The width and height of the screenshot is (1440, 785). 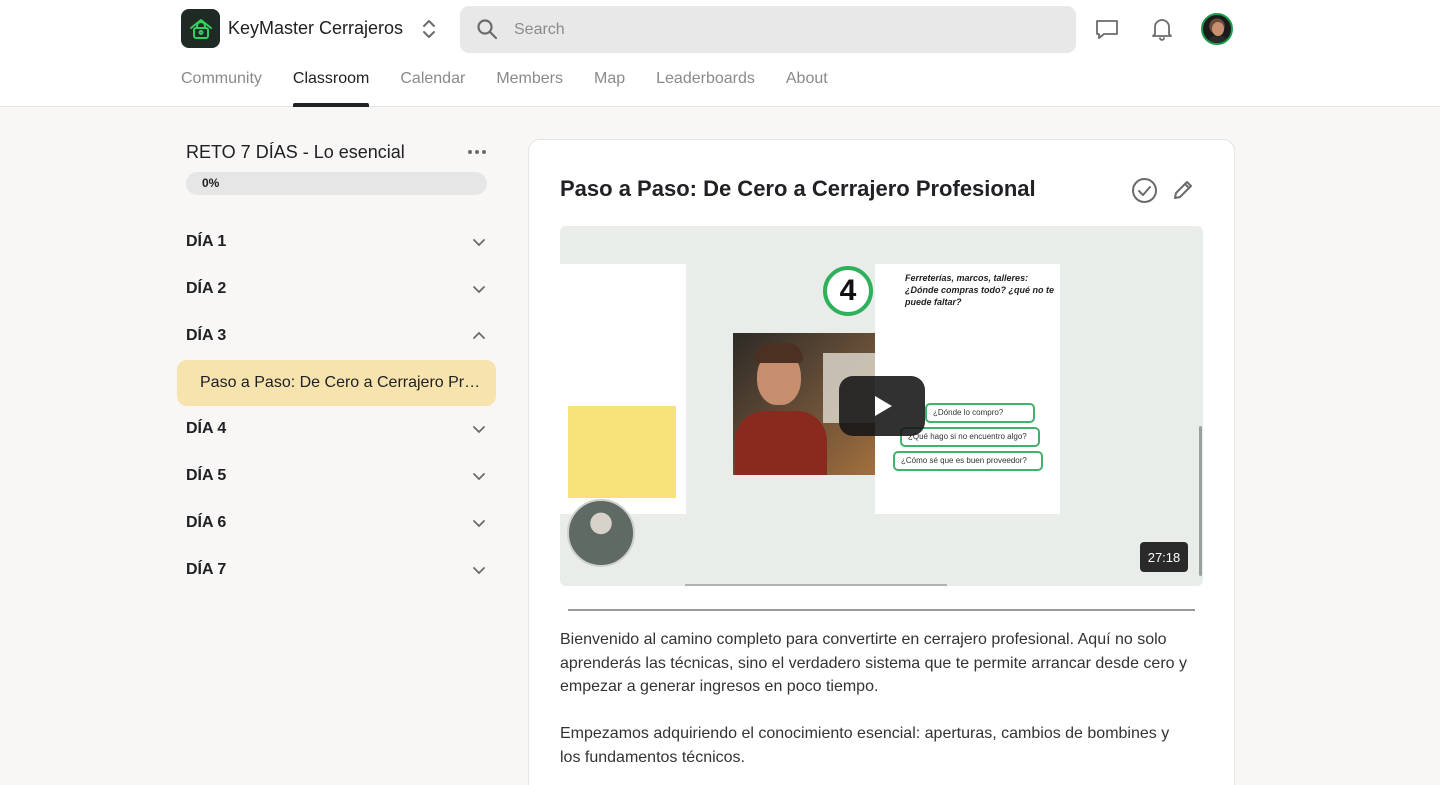 What do you see at coordinates (429, 29) in the screenshot?
I see `switcher-chevrons-icon` at bounding box center [429, 29].